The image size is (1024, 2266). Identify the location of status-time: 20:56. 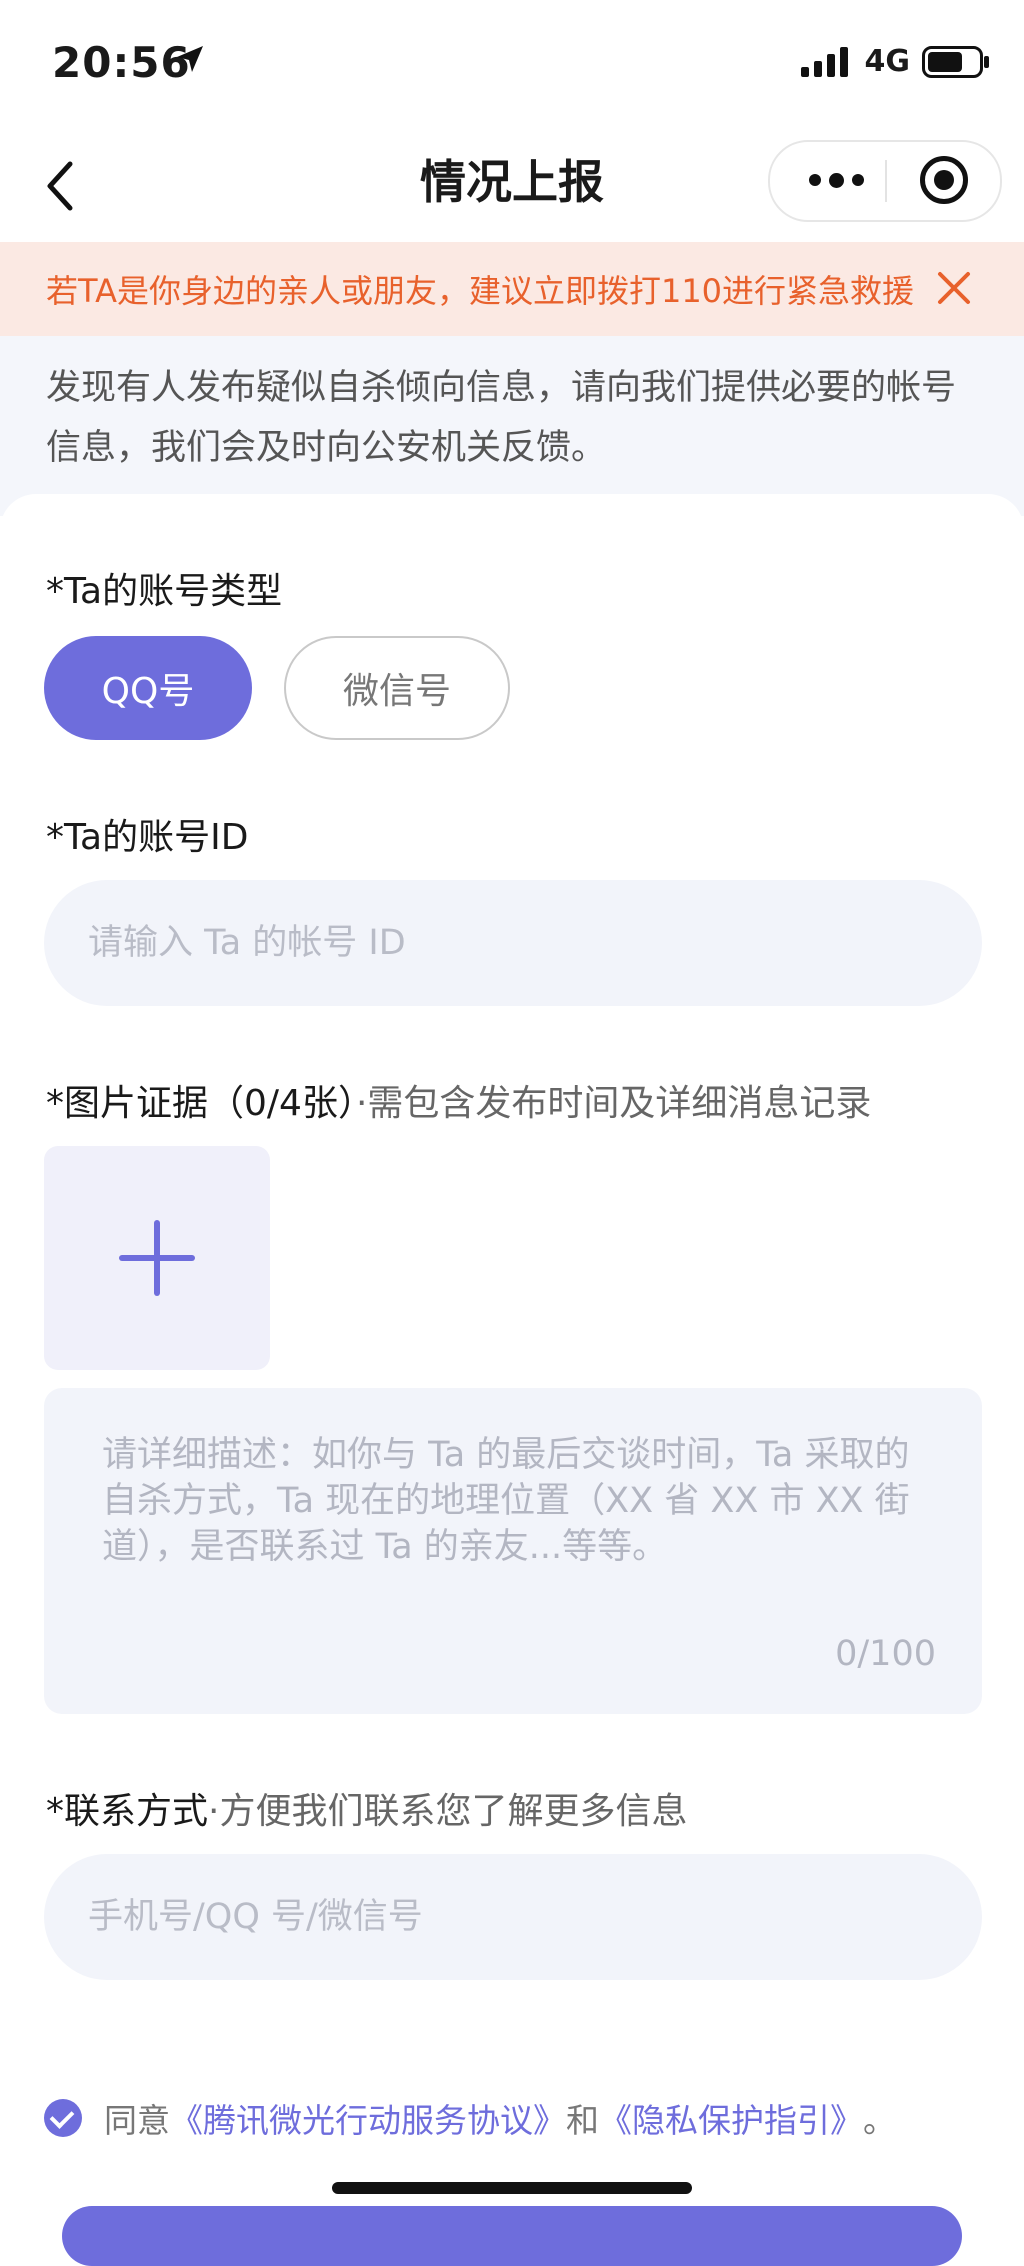
(121, 62).